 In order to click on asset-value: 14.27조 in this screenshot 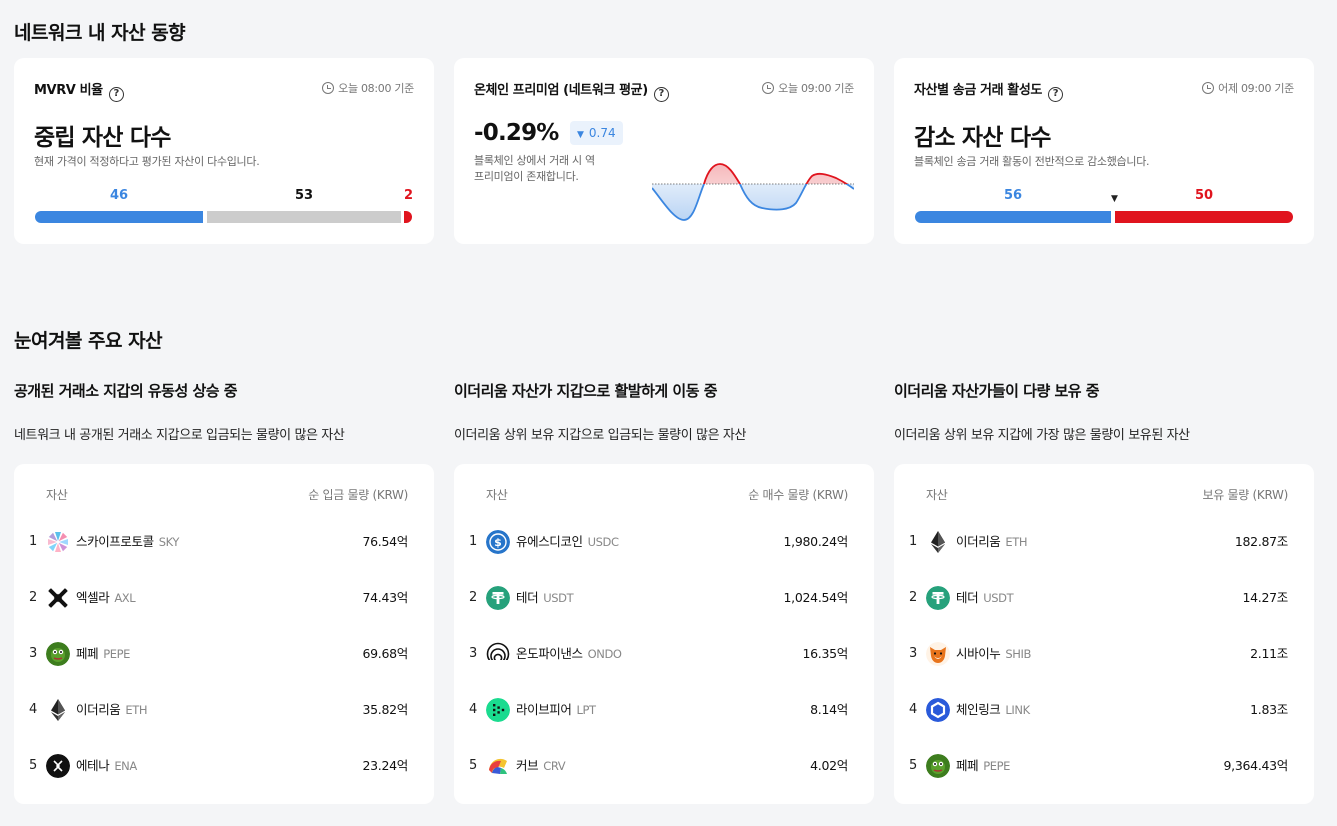, I will do `click(1265, 597)`.